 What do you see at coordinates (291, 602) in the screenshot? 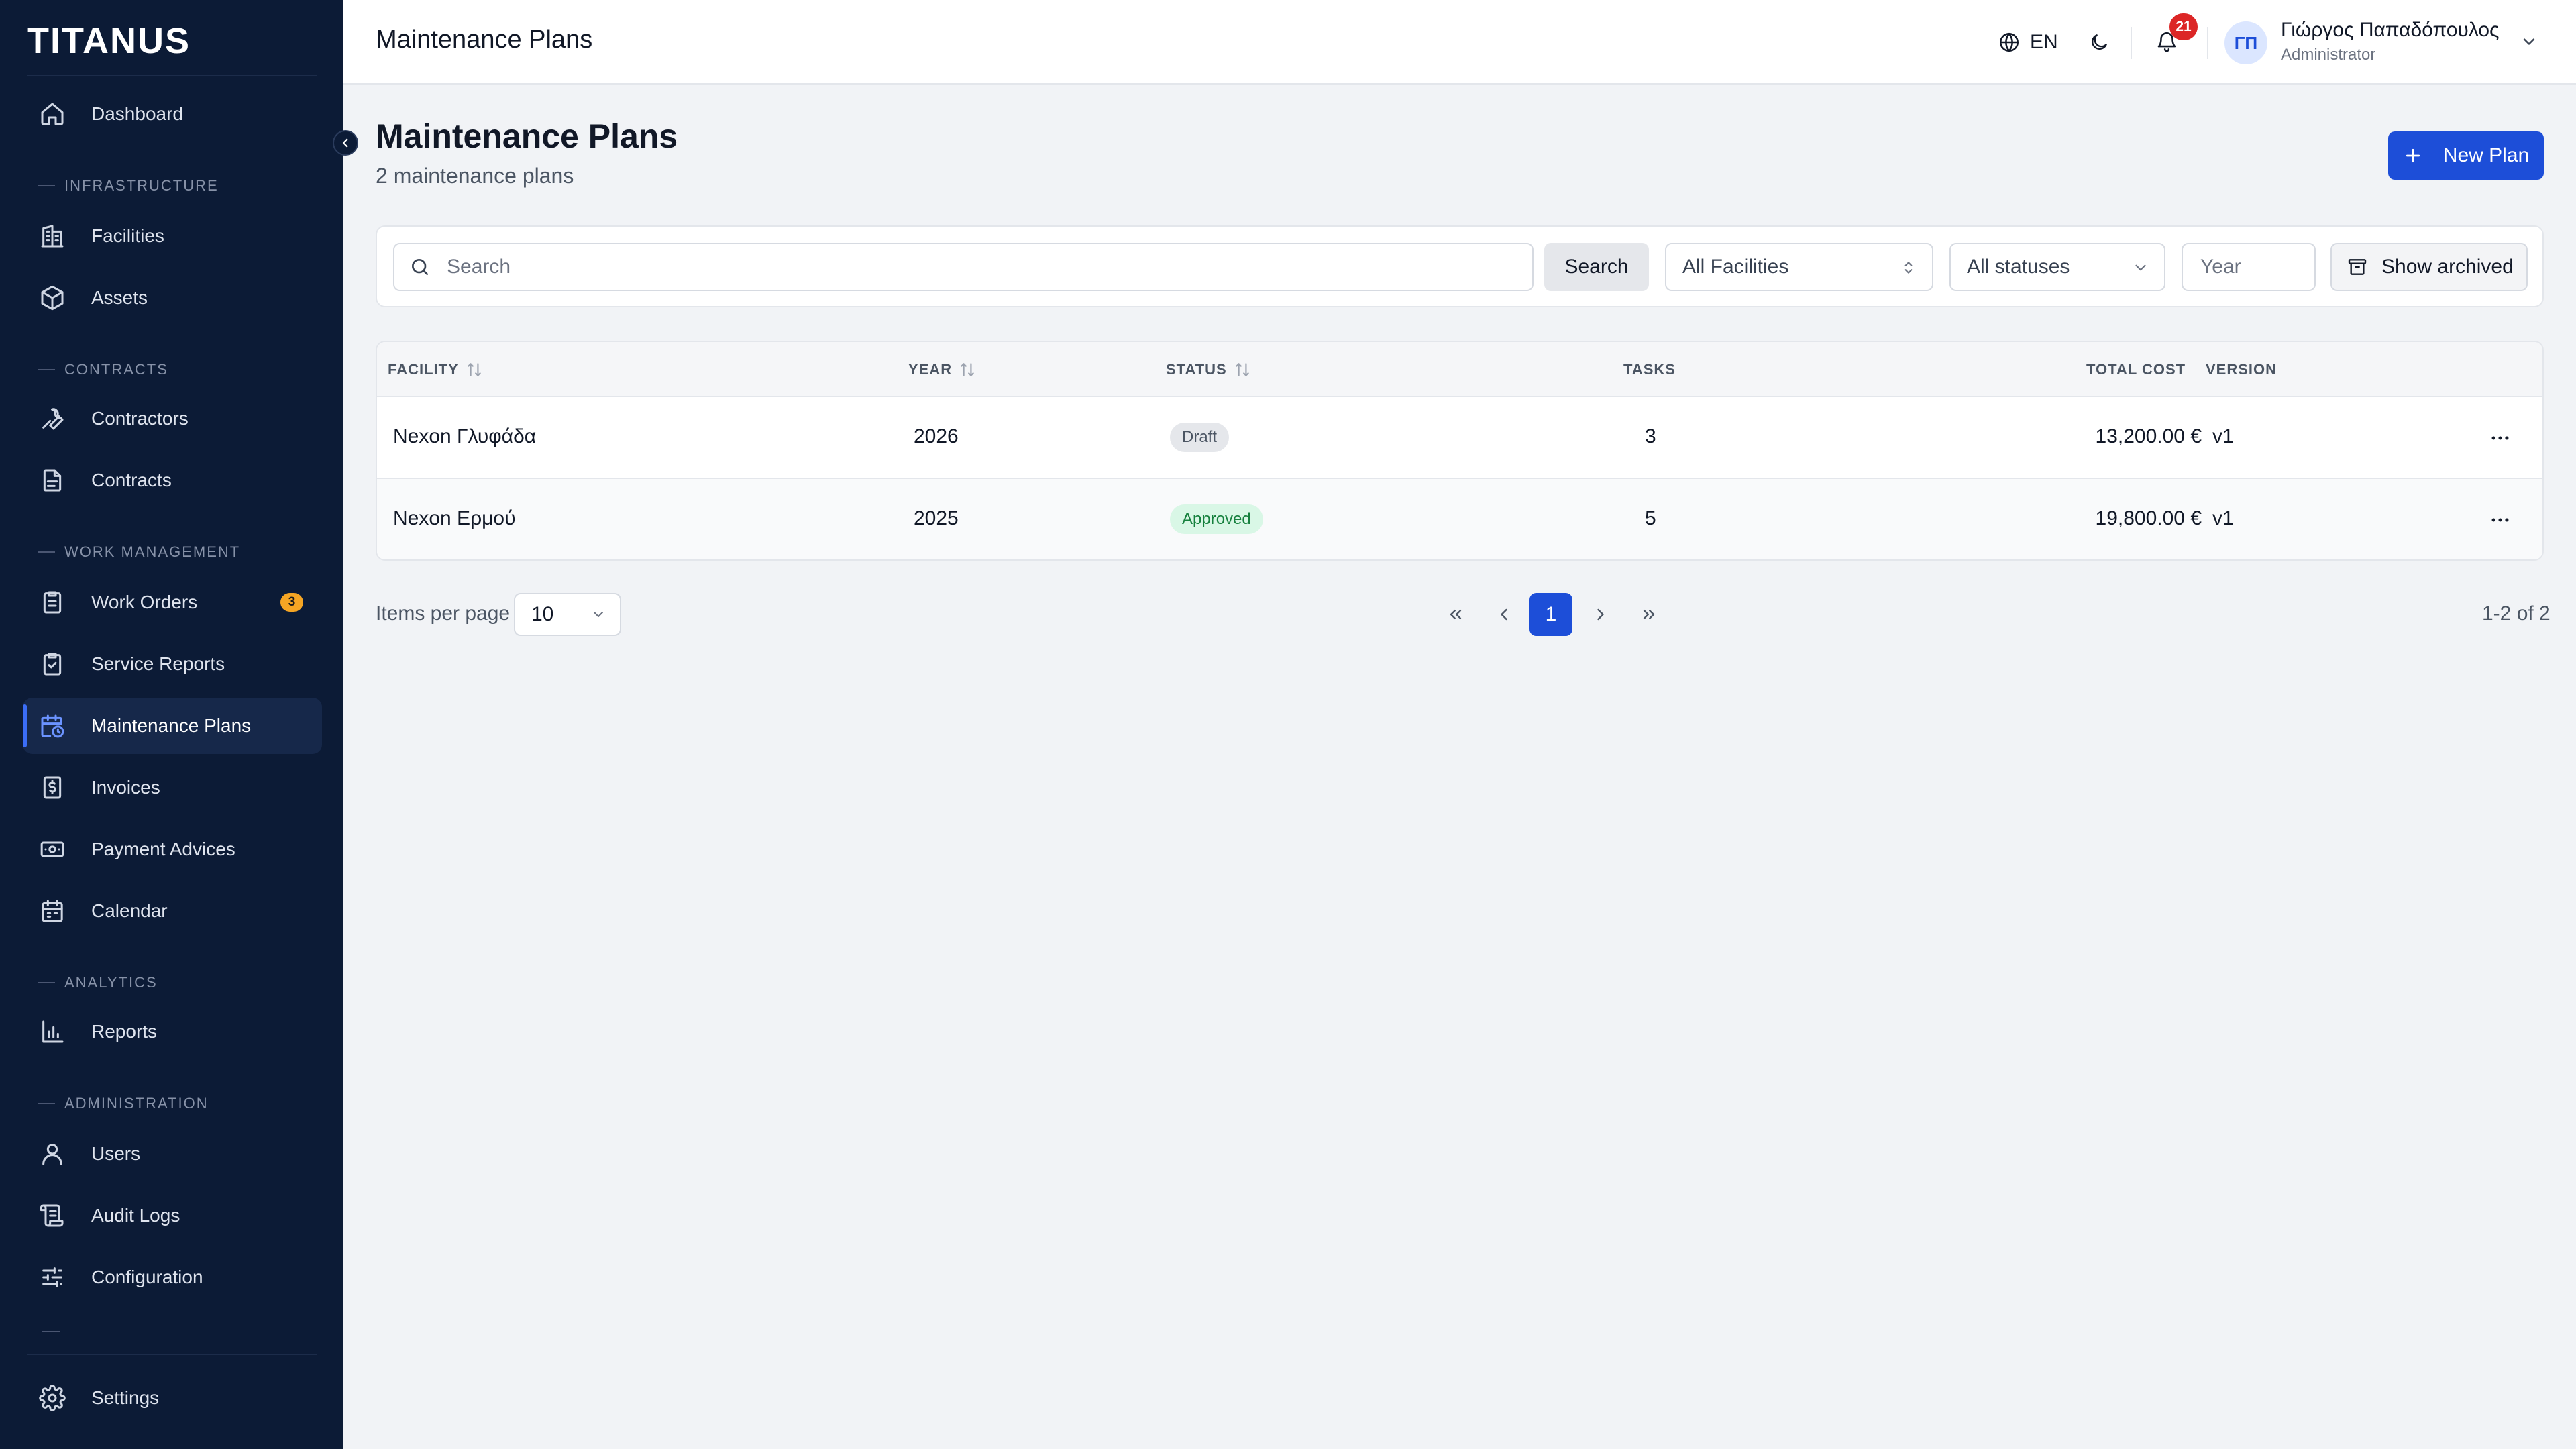
I see `work-orders-count-badge: 3` at bounding box center [291, 602].